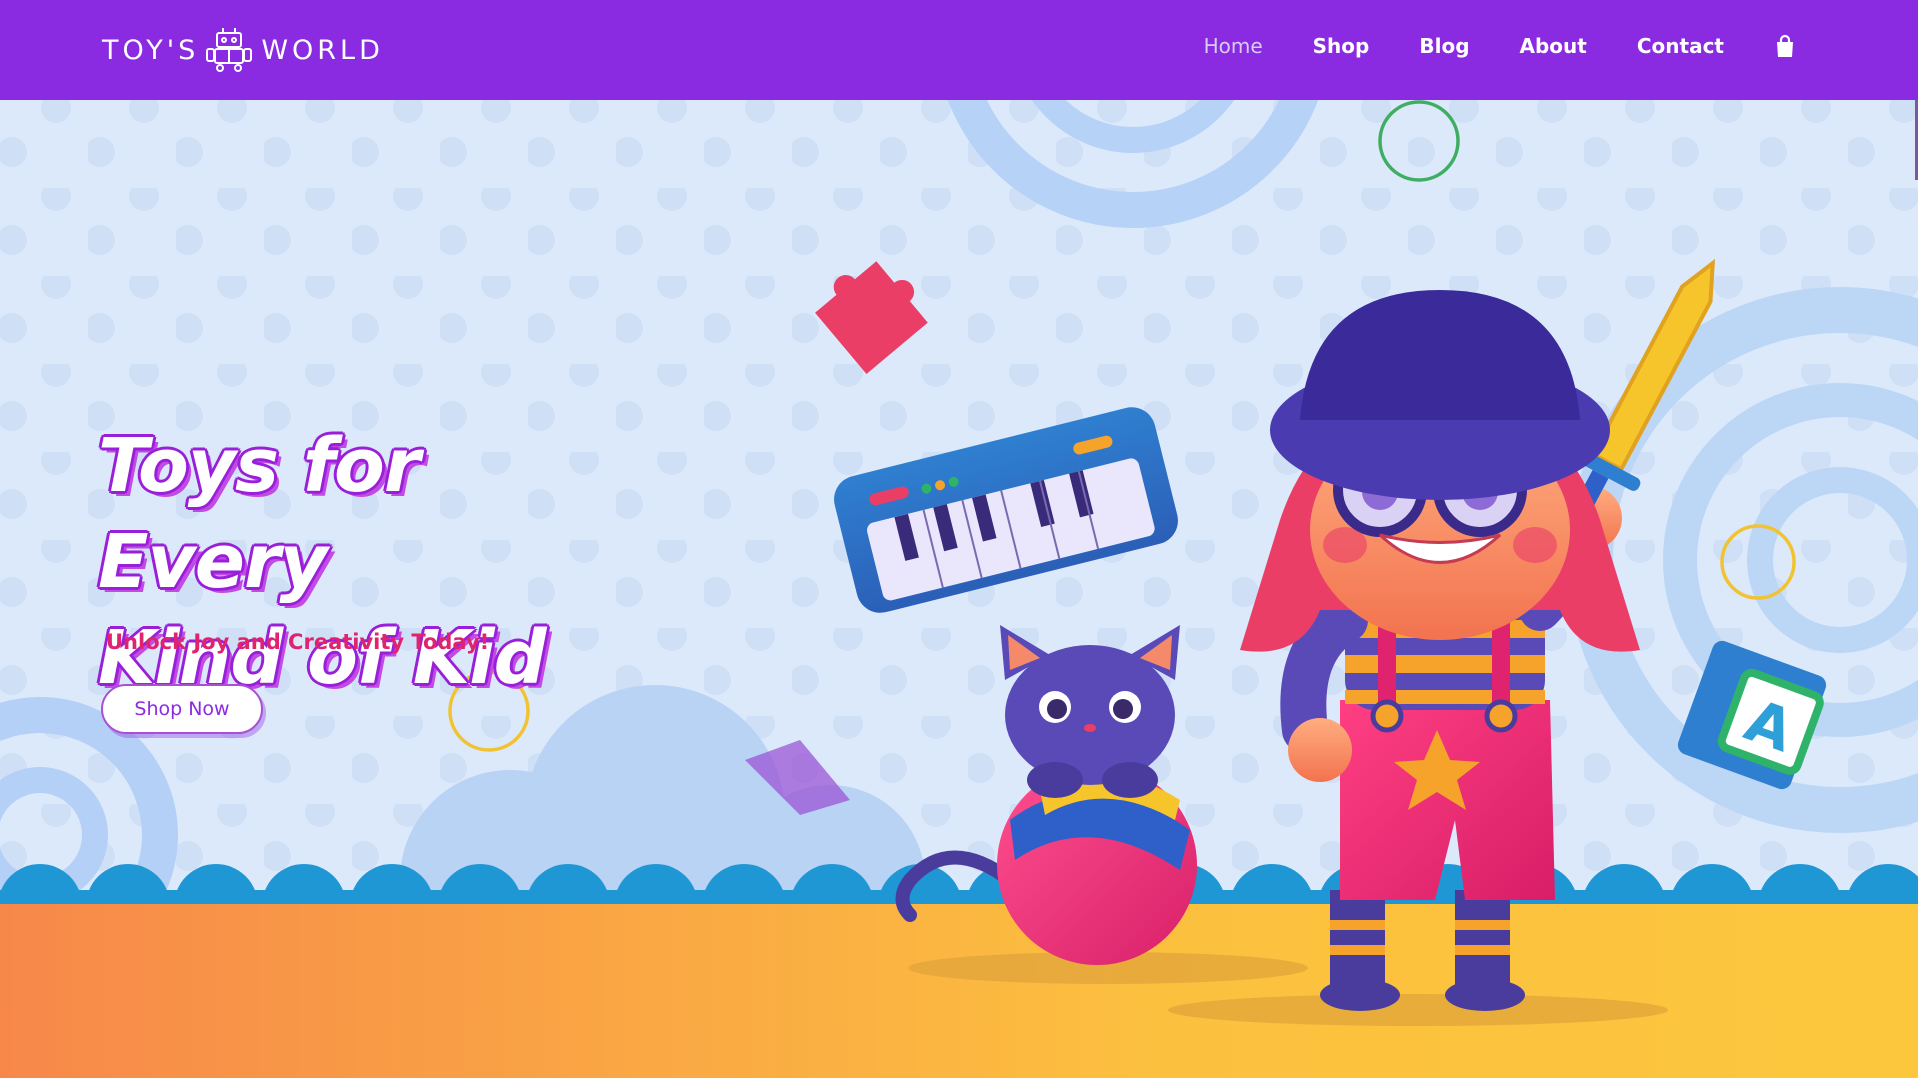 Image resolution: width=1918 pixels, height=1078 pixels. Describe the element at coordinates (259, 514) in the screenshot. I see `hero-title-line1: Toys for Every` at that location.